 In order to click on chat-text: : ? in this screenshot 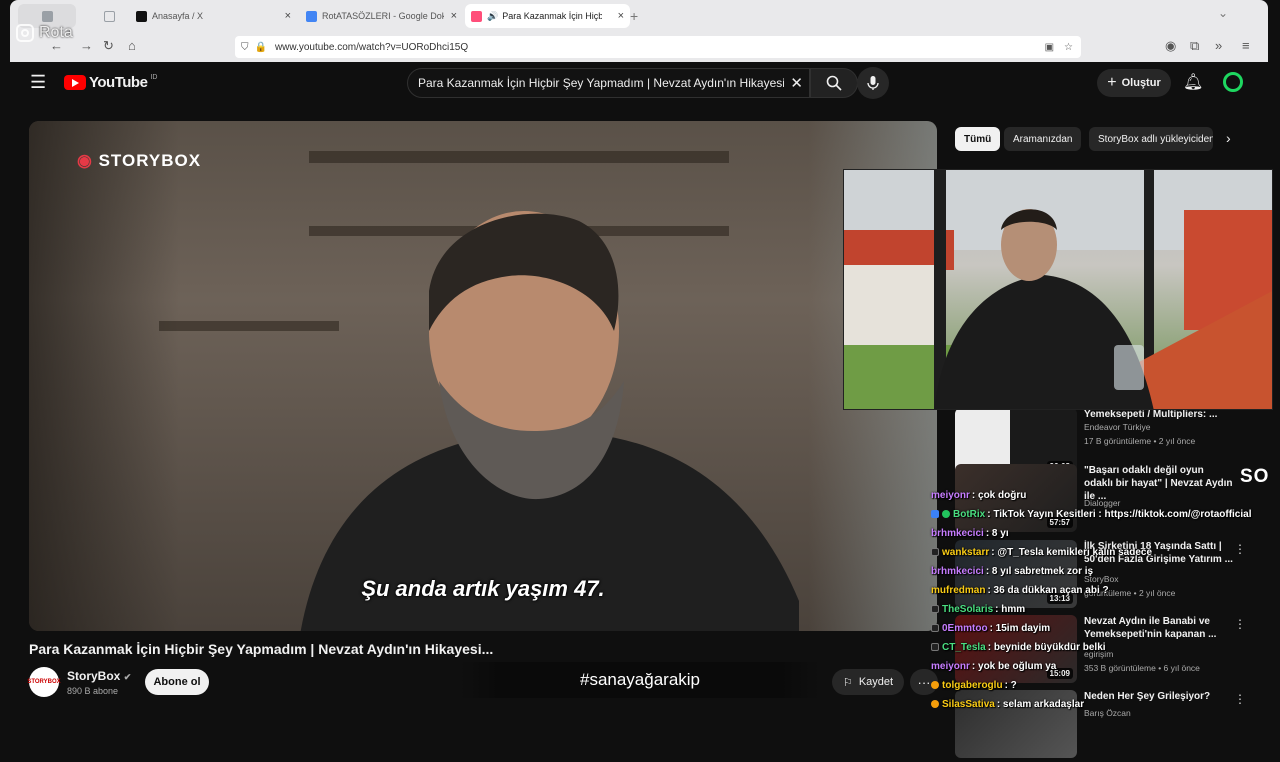, I will do `click(1010, 685)`.